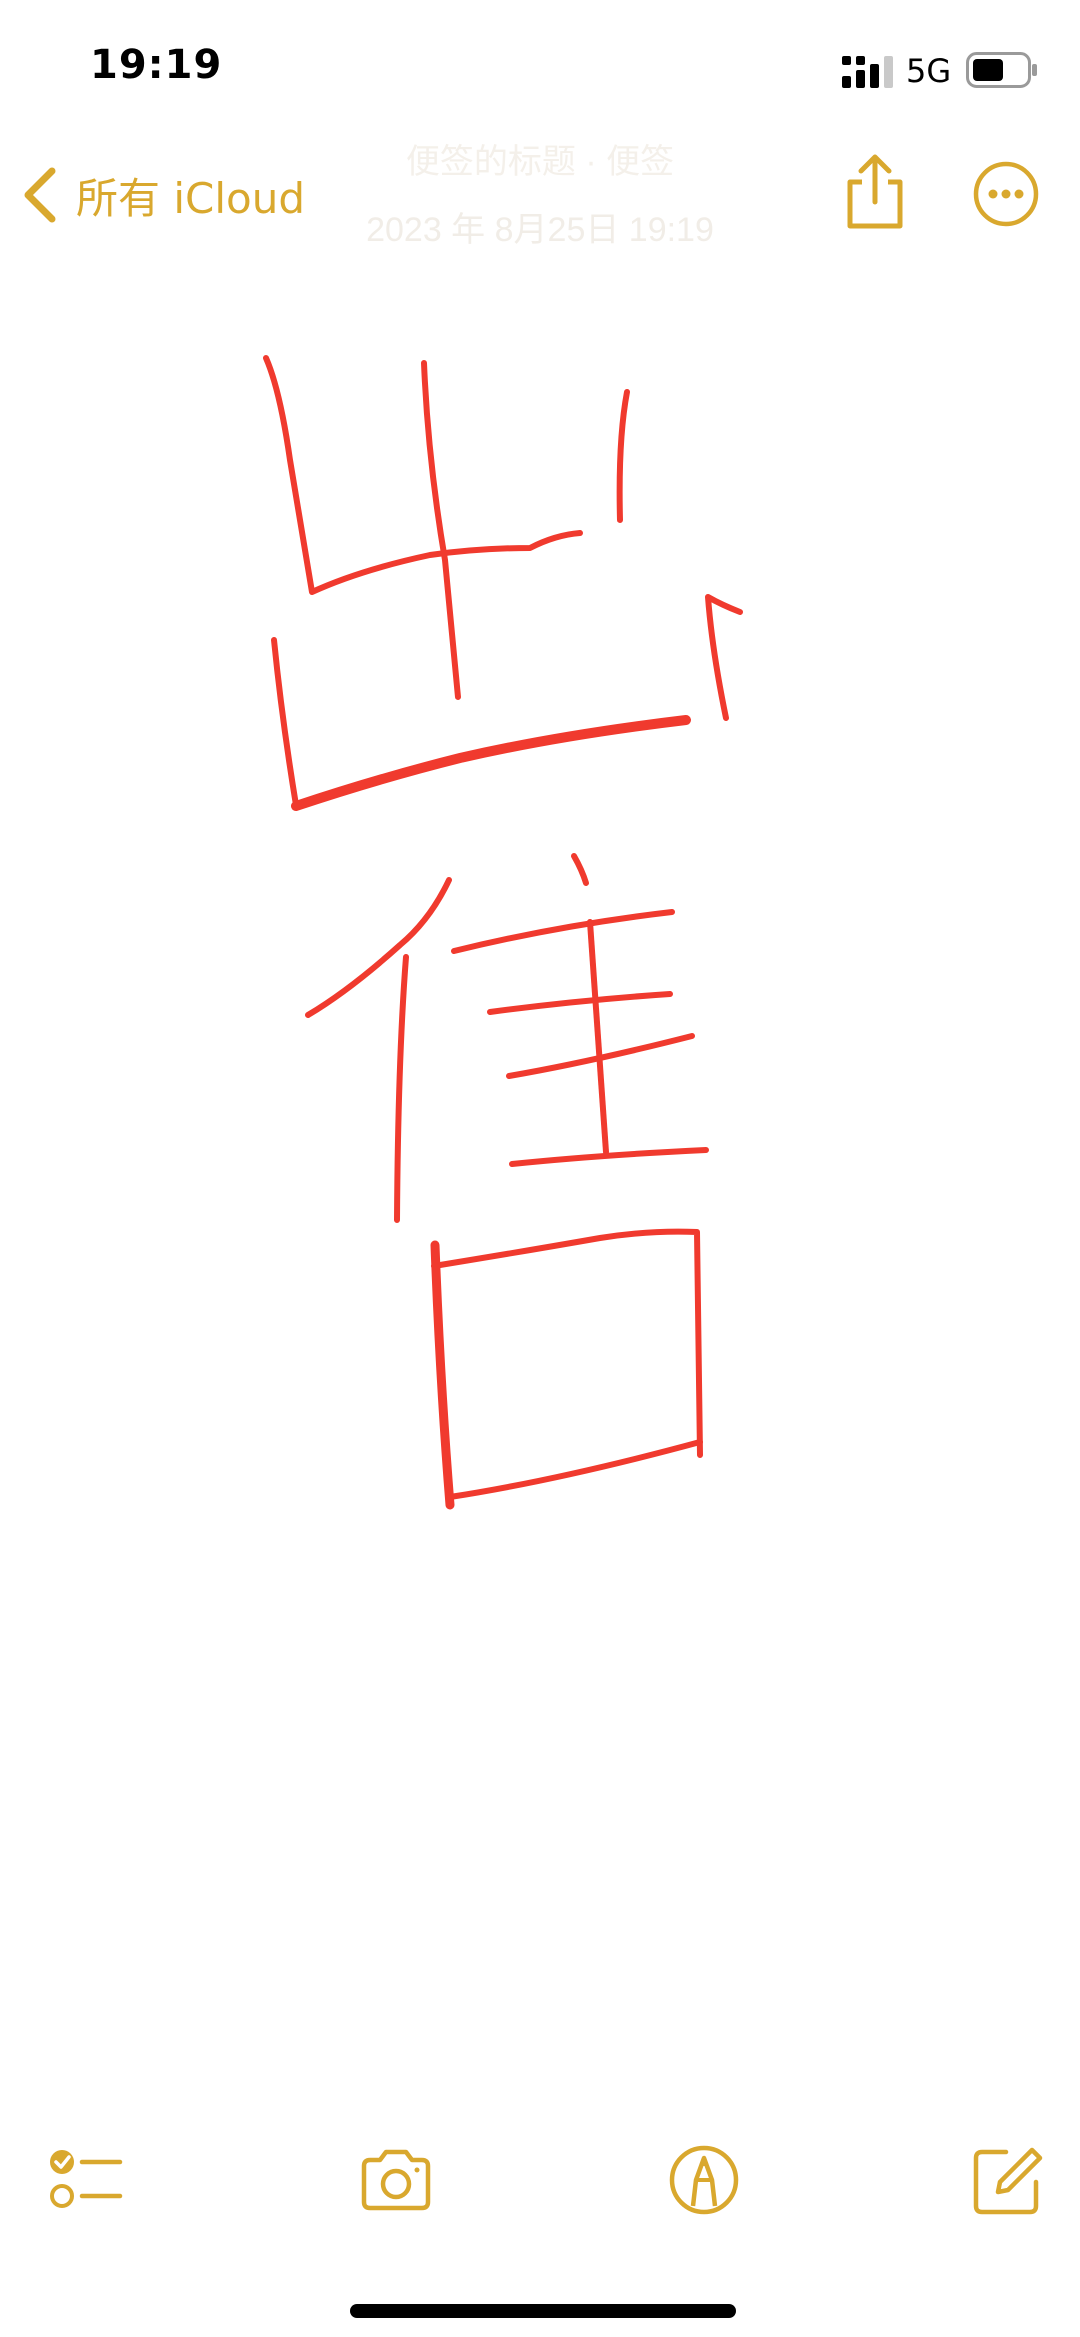 The image size is (1080, 2337). I want to click on more-icon, so click(1006, 194).